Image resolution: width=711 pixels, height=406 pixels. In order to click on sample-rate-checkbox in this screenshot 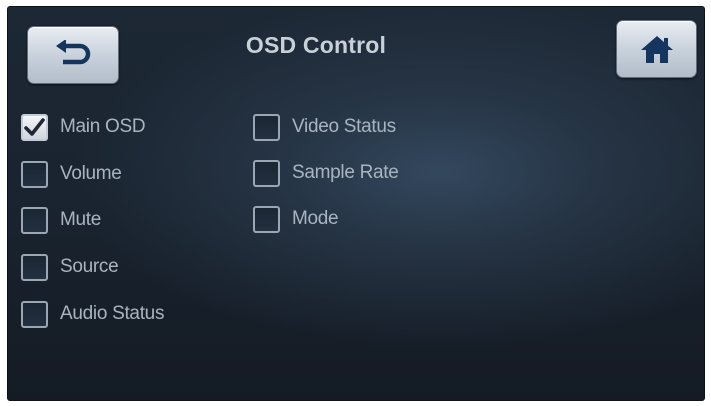, I will do `click(266, 173)`.